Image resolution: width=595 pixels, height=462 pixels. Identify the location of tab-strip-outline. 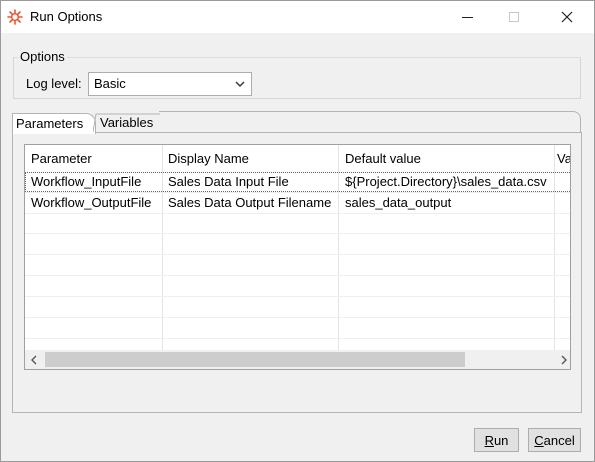
(370, 122).